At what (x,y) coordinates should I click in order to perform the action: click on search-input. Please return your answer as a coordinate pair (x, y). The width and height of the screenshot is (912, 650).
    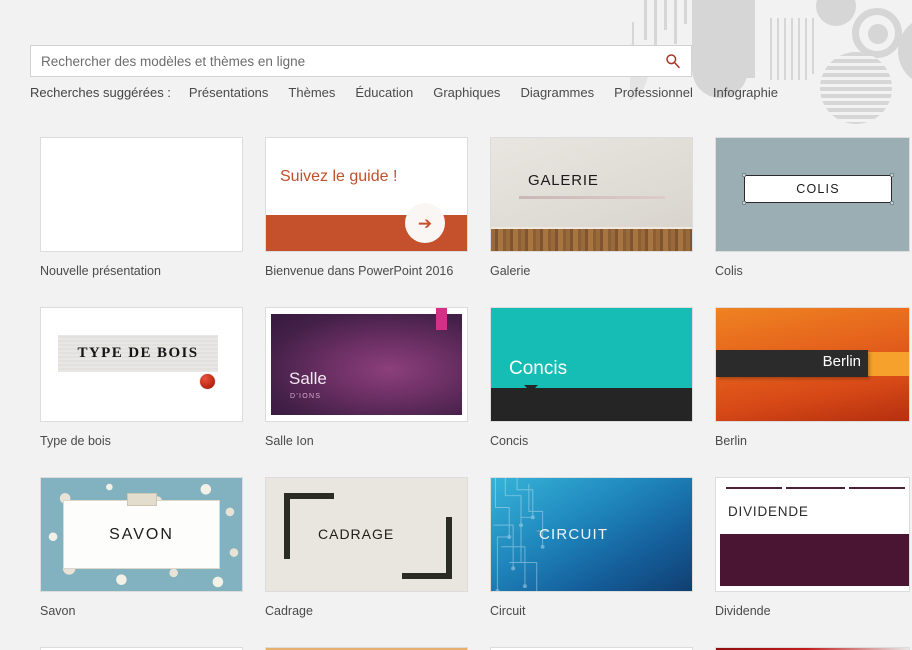
    Looking at the image, I should click on (347, 61).